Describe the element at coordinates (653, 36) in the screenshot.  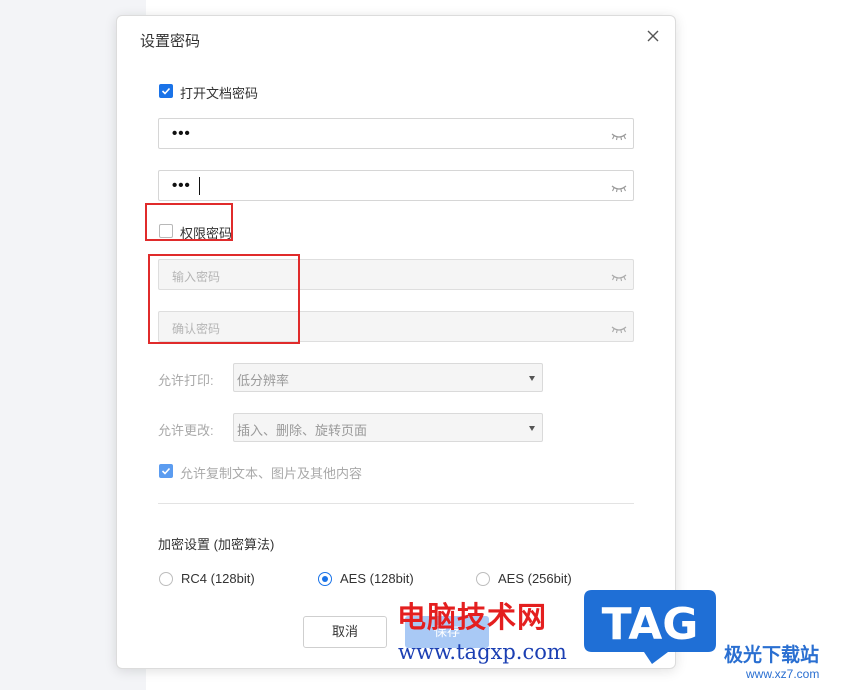
I see `close-icon` at that location.